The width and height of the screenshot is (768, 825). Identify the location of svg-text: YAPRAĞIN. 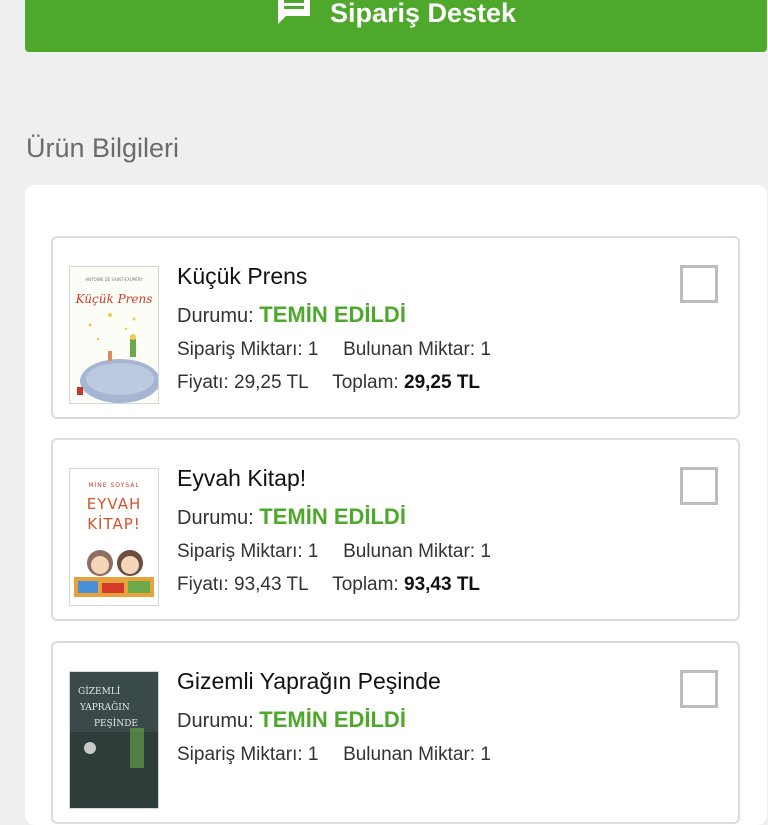
(104, 707).